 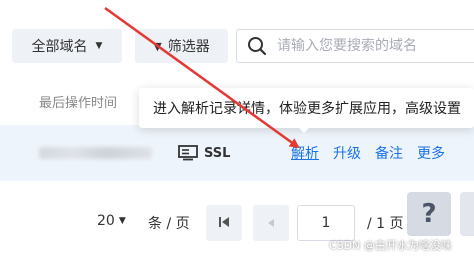 What do you see at coordinates (217, 153) in the screenshot?
I see `ssl-label: SSL` at bounding box center [217, 153].